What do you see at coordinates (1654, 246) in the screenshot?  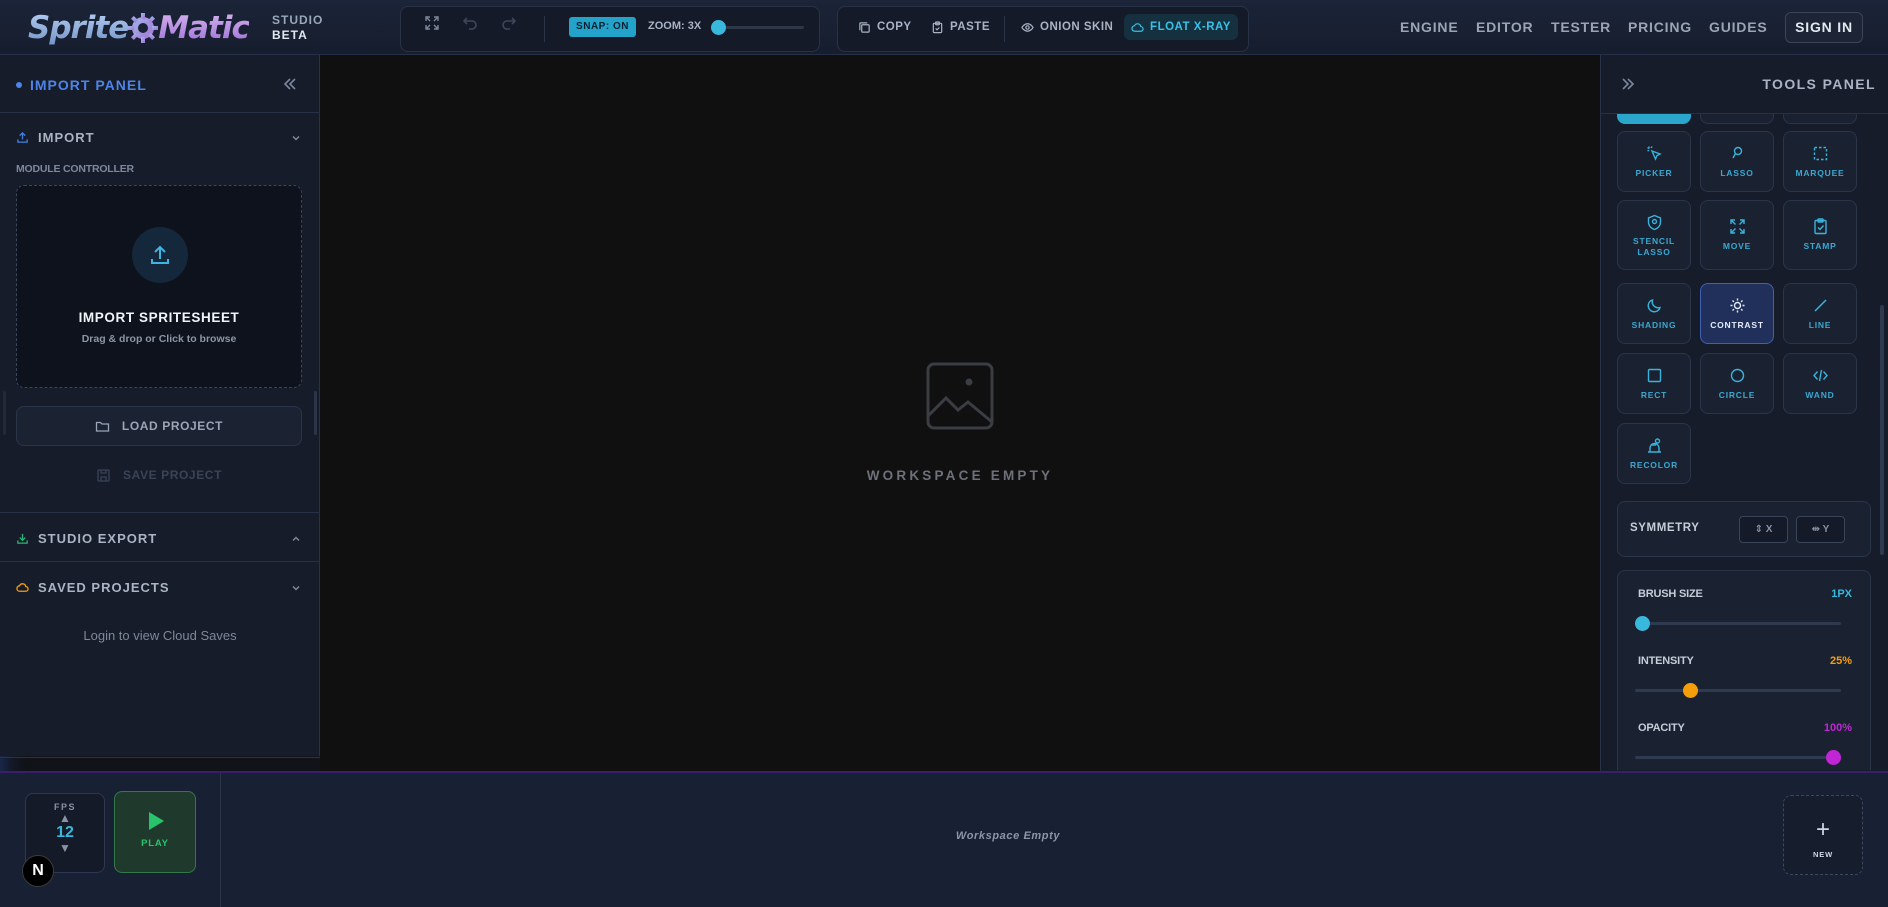 I see `tool-label: STENCIL LASSO` at bounding box center [1654, 246].